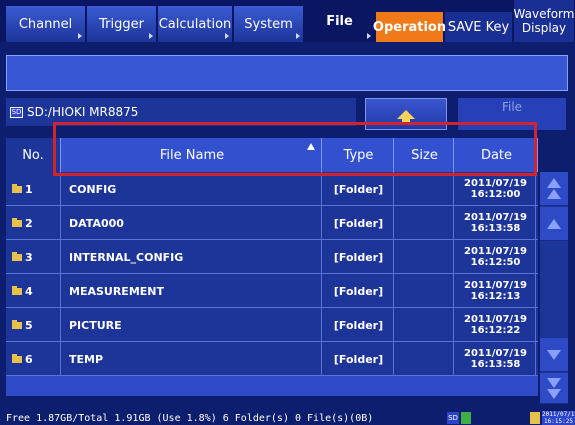  What do you see at coordinates (33, 189) in the screenshot?
I see `row-number: 1` at bounding box center [33, 189].